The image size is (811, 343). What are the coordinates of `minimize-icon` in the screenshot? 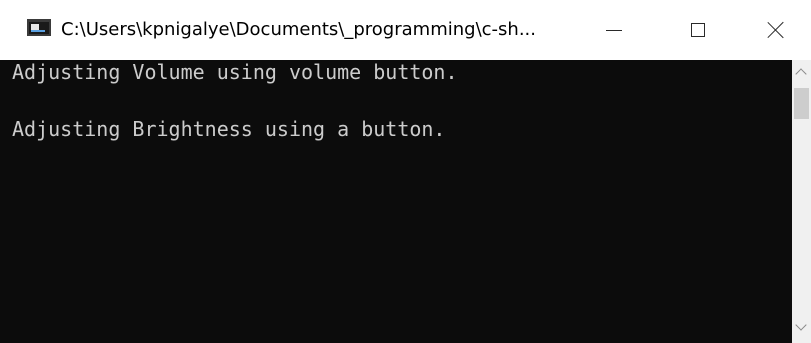 It's located at (614, 30).